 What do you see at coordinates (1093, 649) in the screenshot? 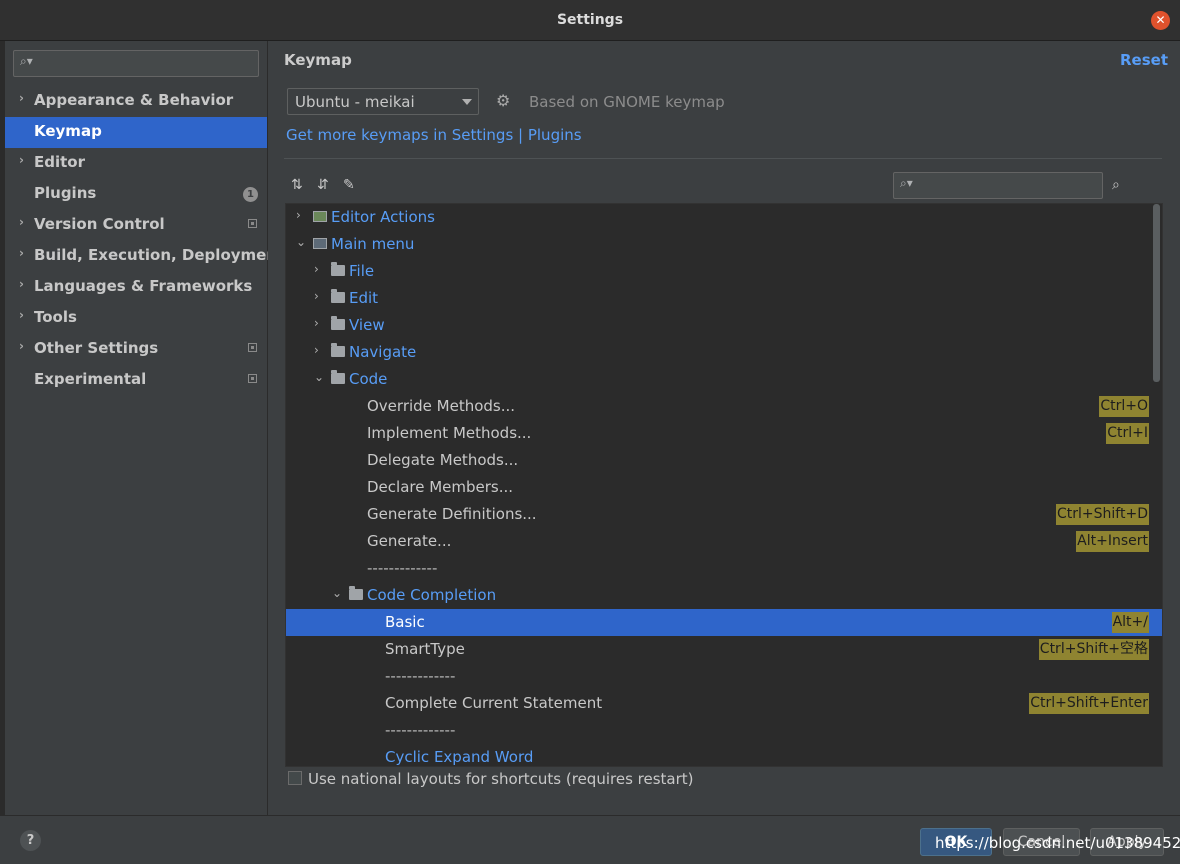
I see `shortcut-badge: Ctrl+Shift+空格` at bounding box center [1093, 649].